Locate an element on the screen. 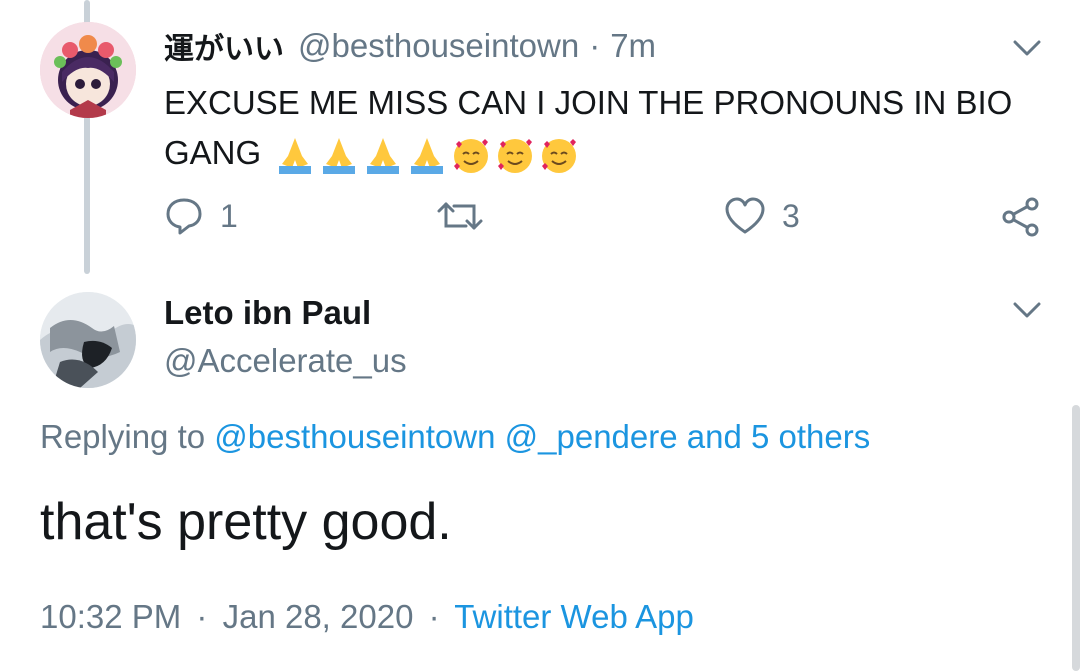 The height and width of the screenshot is (671, 1080). tweet-timestamp: 7m is located at coordinates (633, 46).